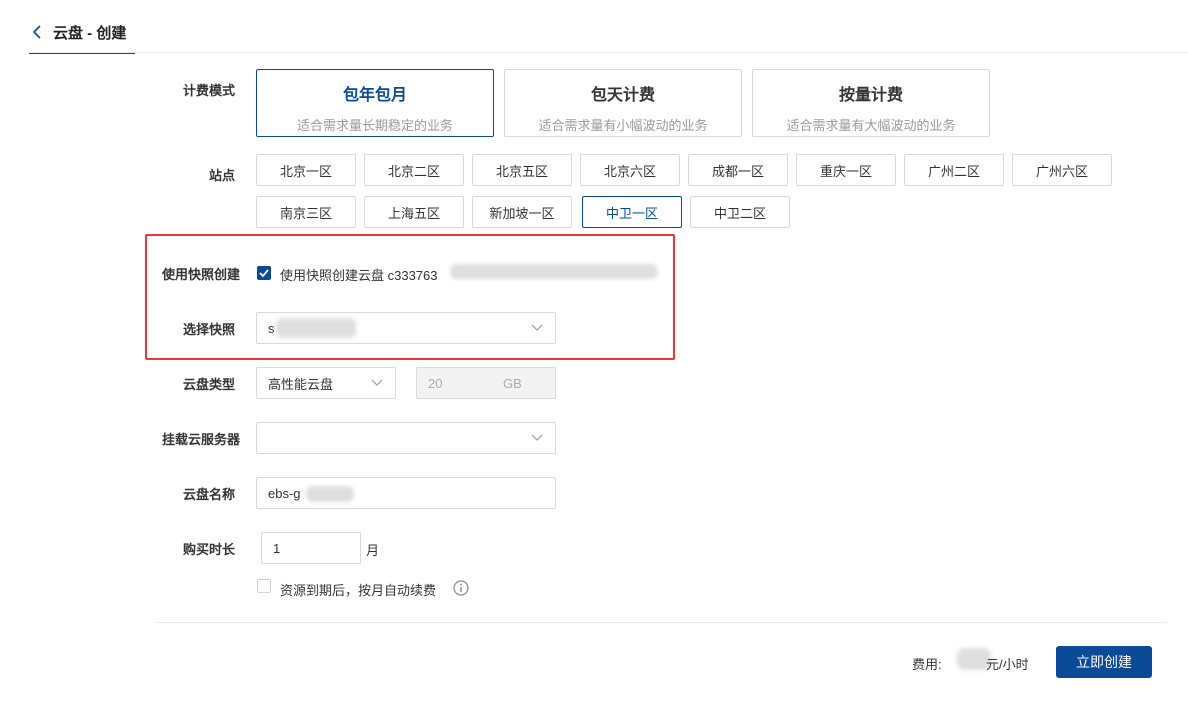 This screenshot has height=702, width=1188. What do you see at coordinates (271, 328) in the screenshot?
I see `snapshot-select-value: s` at bounding box center [271, 328].